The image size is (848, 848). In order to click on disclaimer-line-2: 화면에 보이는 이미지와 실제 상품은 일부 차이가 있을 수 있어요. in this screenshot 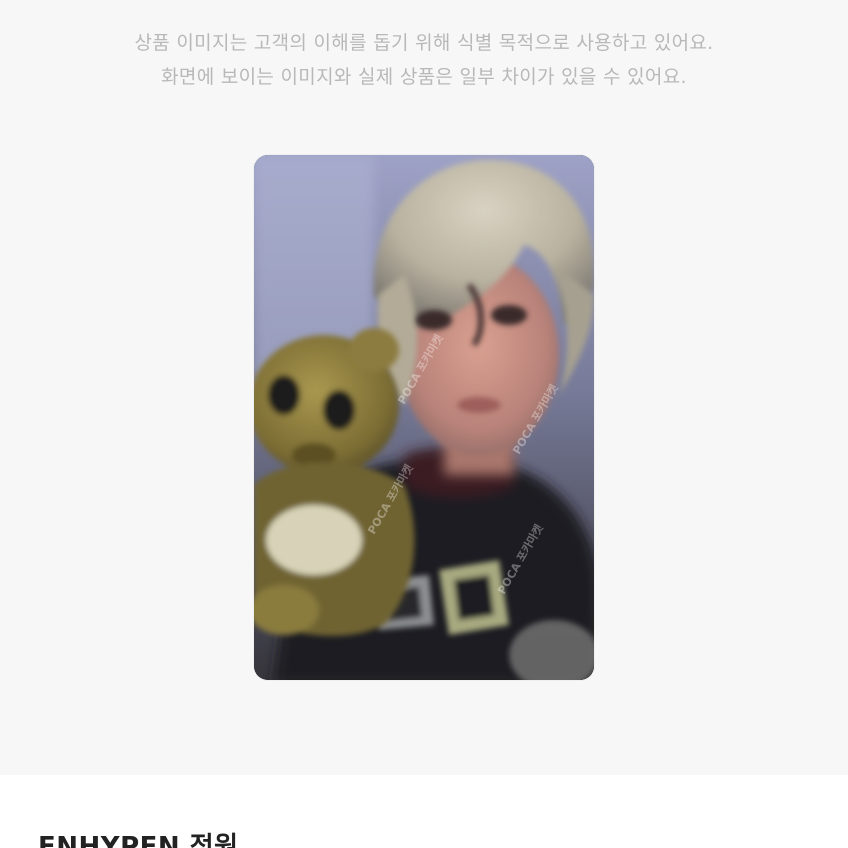, I will do `click(424, 77)`.